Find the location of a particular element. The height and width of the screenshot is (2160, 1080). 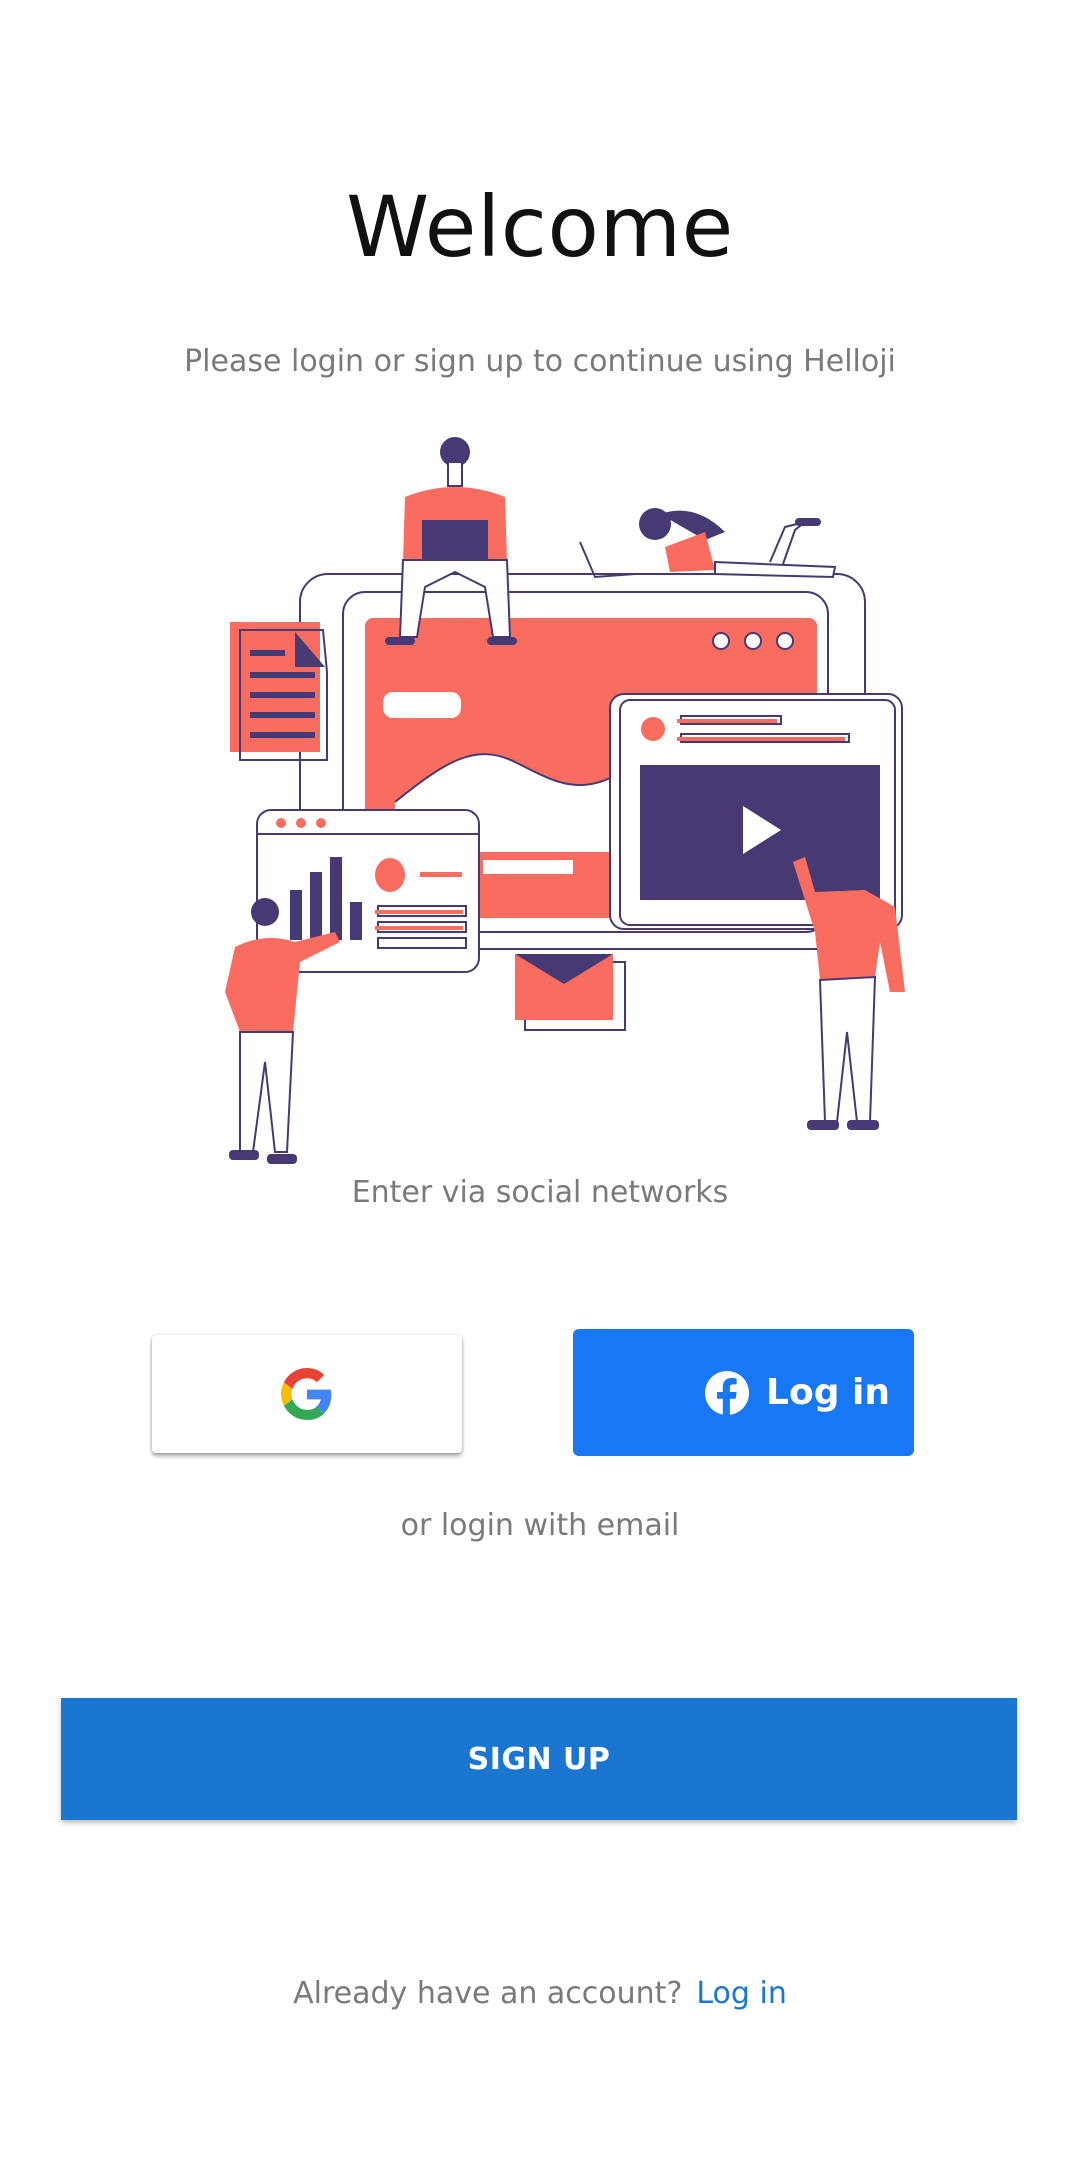

facebook-login-label: Log in is located at coordinates (828, 1392).